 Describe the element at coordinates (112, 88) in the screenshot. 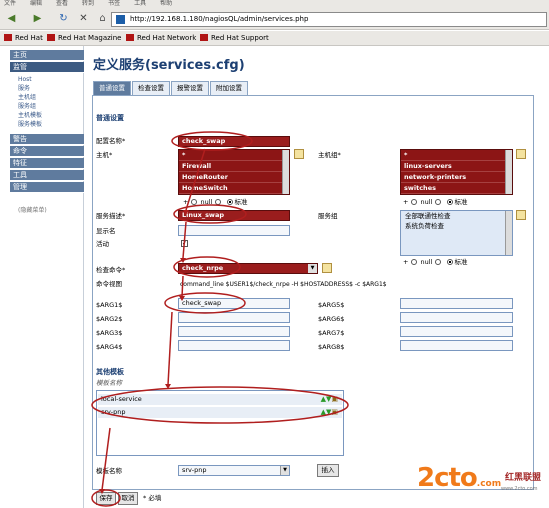

I see `tab-common-settings: 普通设置` at that location.